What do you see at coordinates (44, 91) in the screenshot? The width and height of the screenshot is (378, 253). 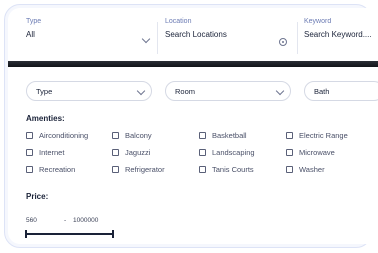 I see `type-select-value: Type` at bounding box center [44, 91].